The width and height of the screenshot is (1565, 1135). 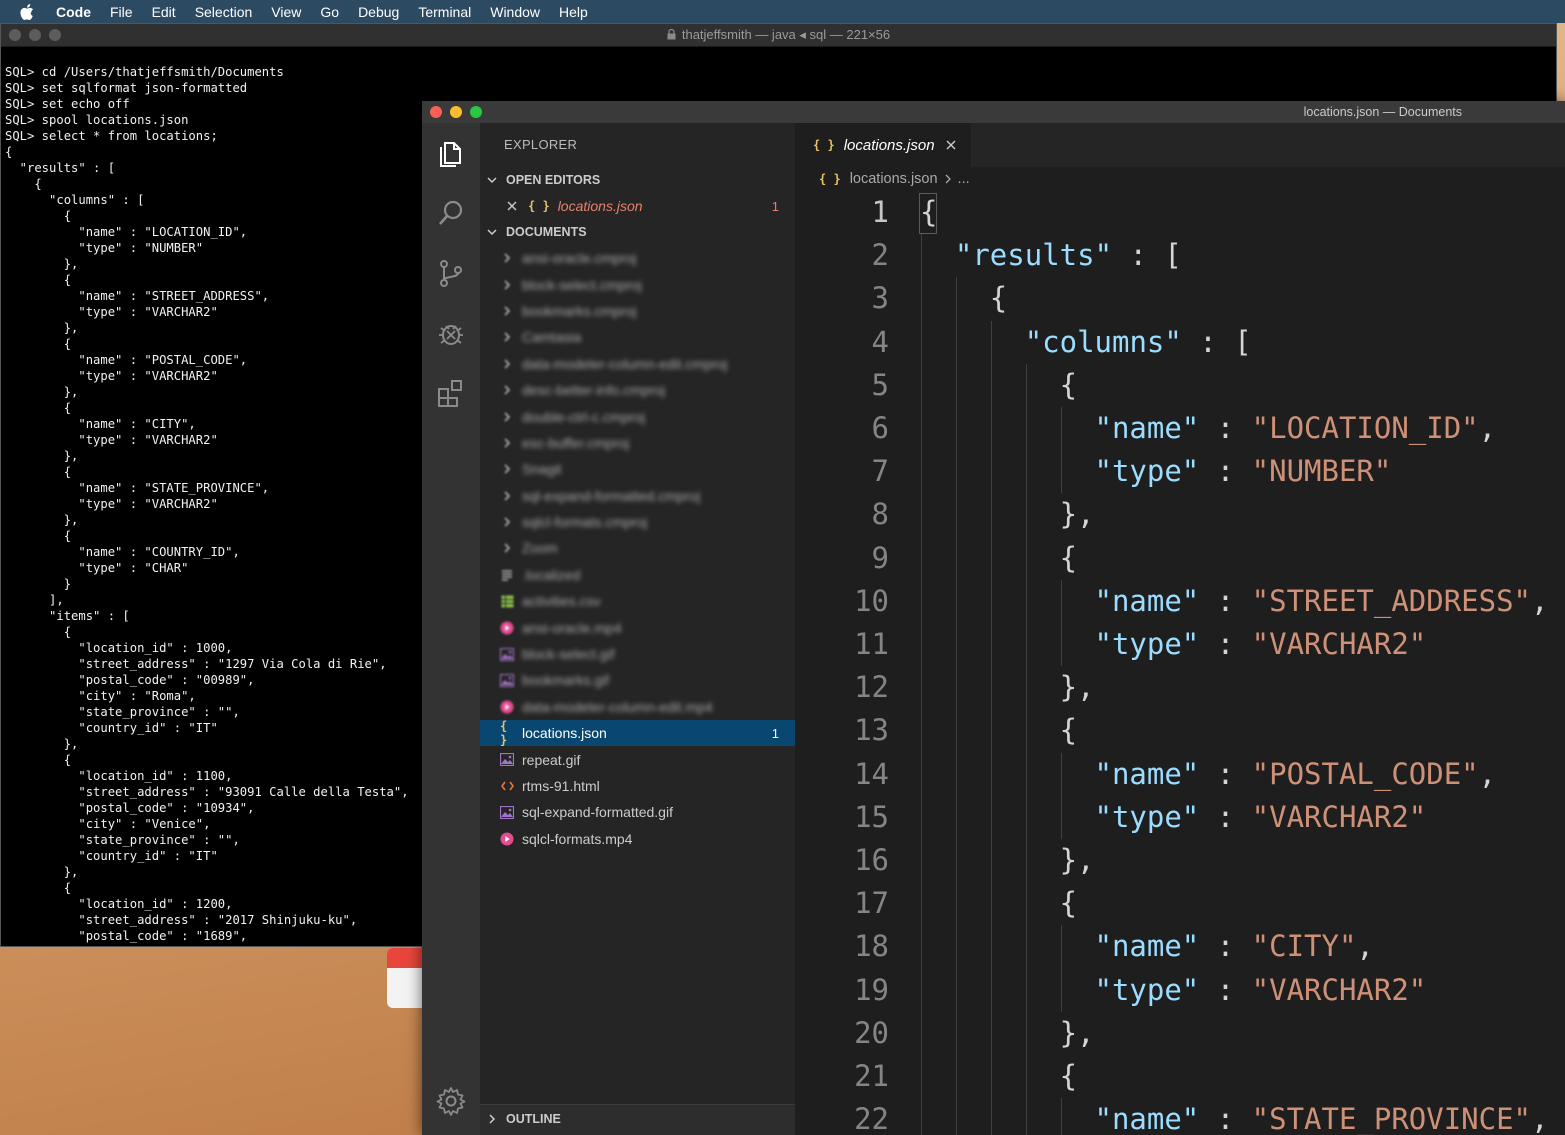 I want to click on file-item: ansi-oracle.mp4, so click(x=637, y=627).